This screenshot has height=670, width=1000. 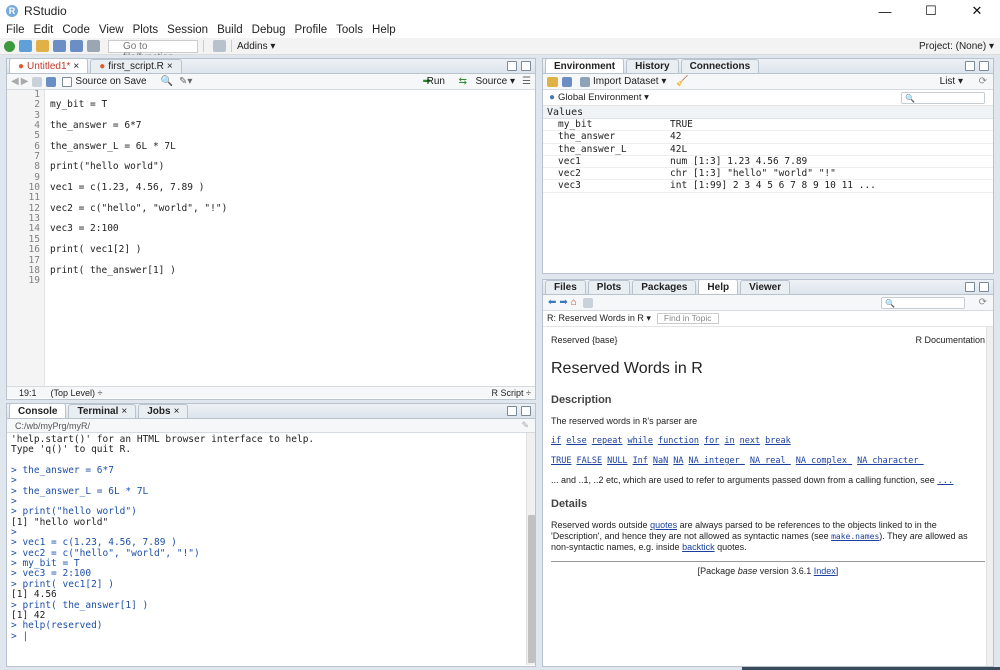 What do you see at coordinates (765, 287) in the screenshot?
I see `tab-viewer: Viewer` at bounding box center [765, 287].